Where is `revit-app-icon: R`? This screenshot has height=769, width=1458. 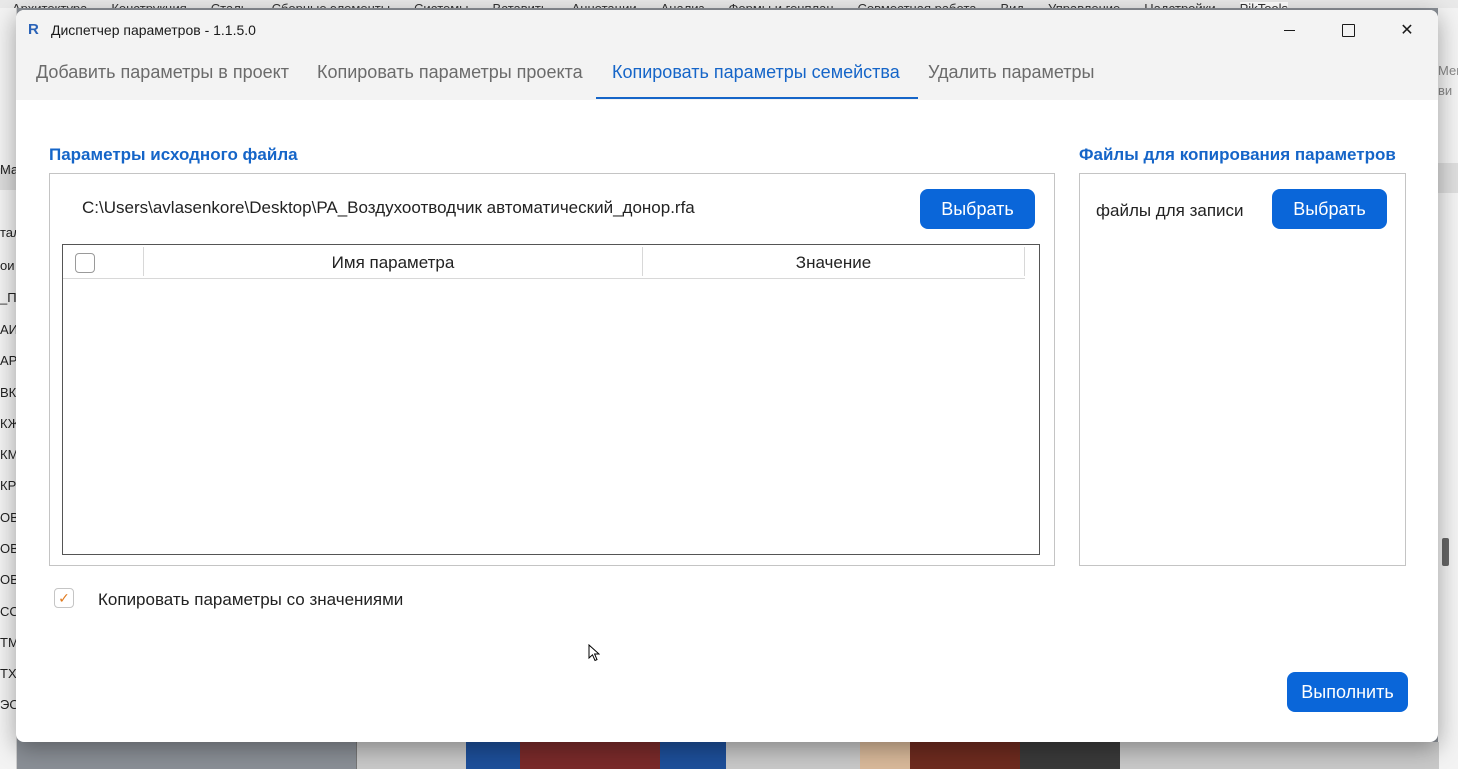 revit-app-icon: R is located at coordinates (33, 29).